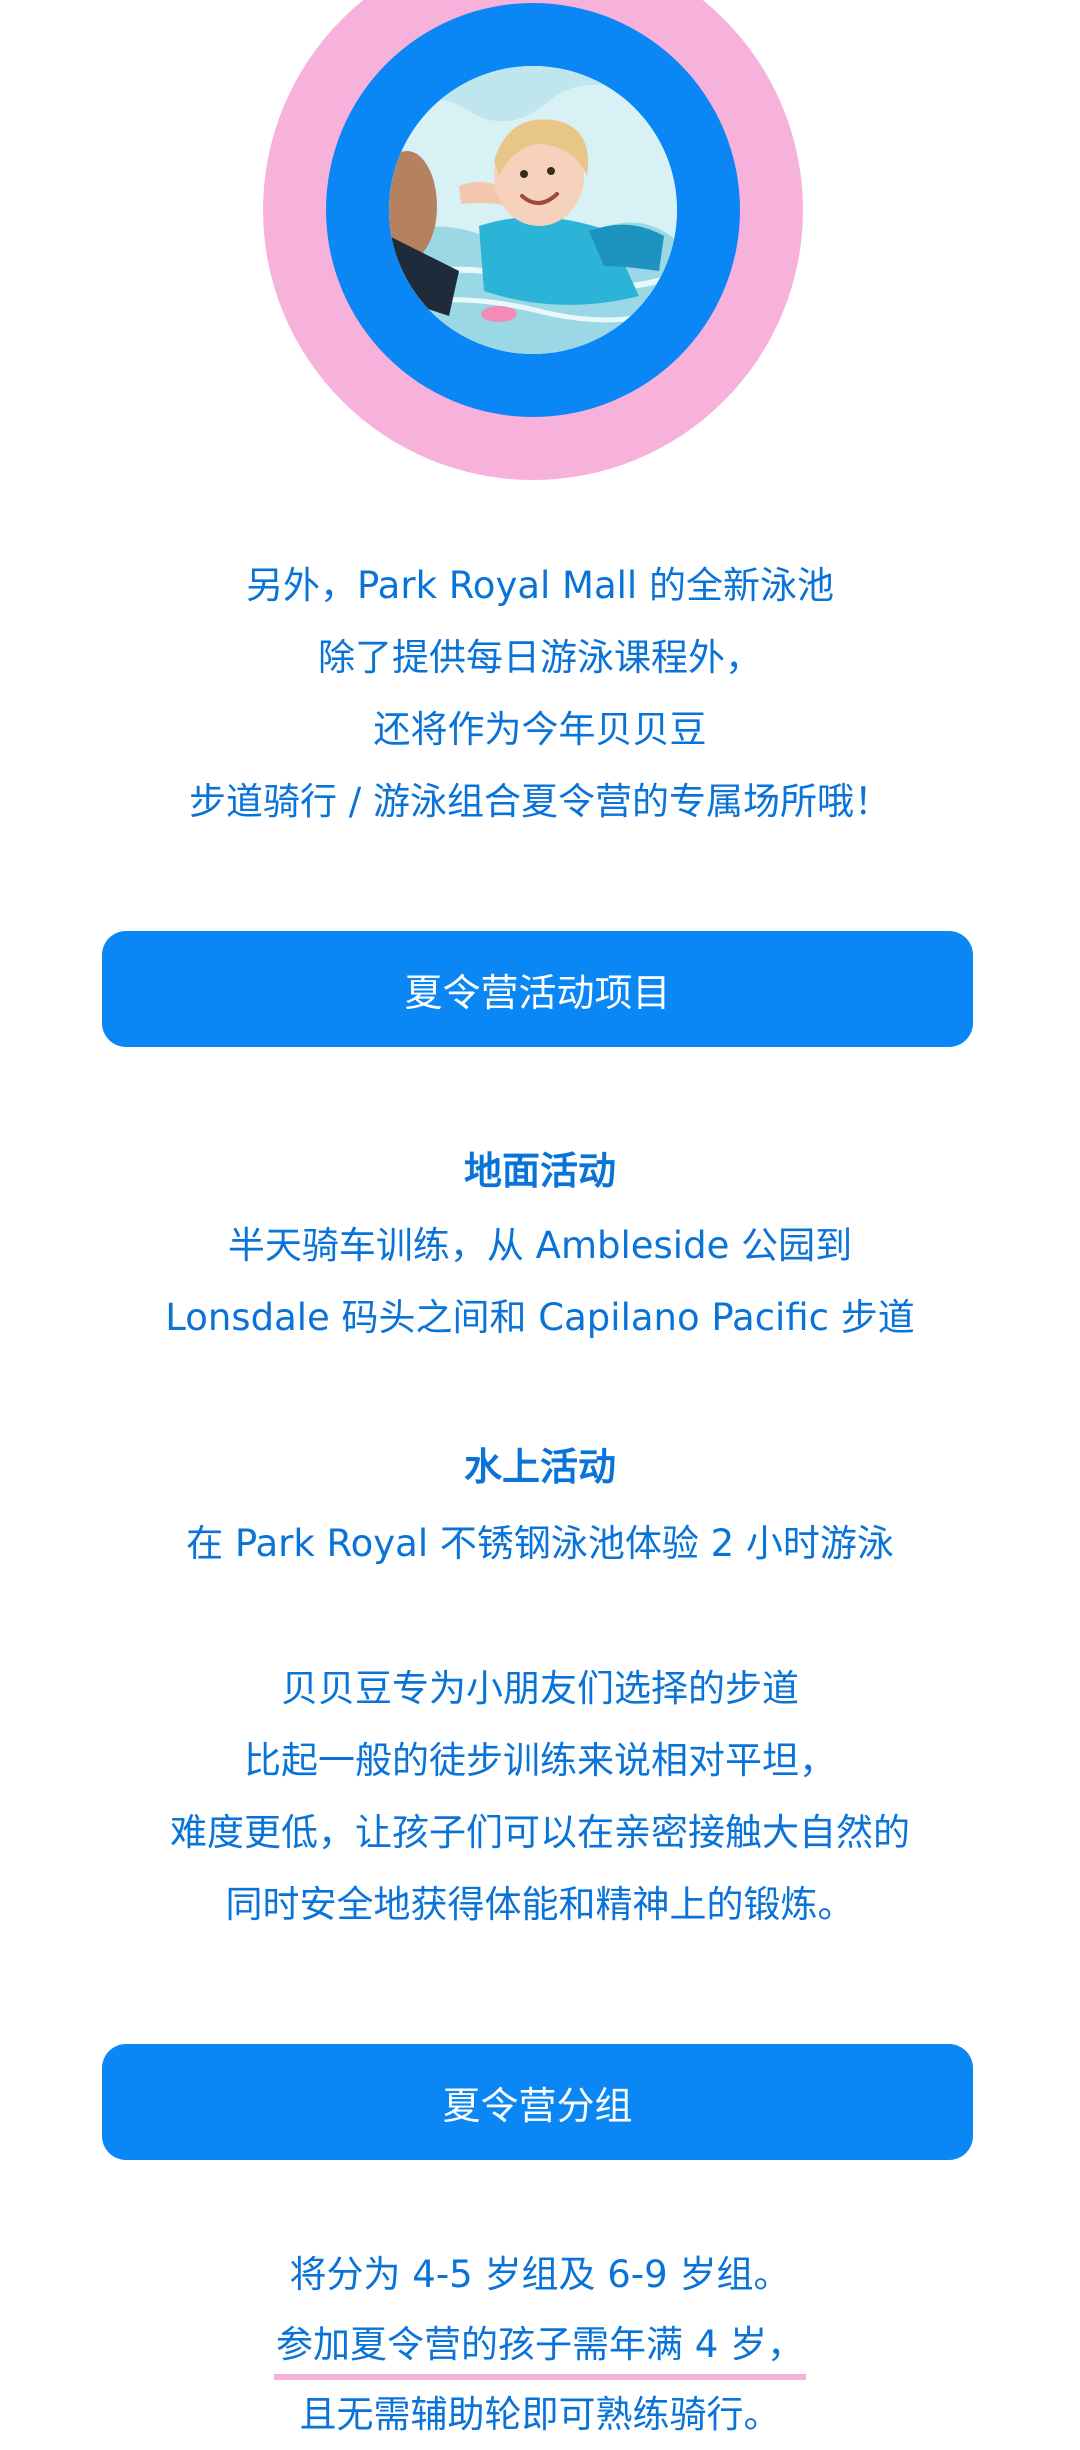  I want to click on swimming-illustration, so click(533, 210).